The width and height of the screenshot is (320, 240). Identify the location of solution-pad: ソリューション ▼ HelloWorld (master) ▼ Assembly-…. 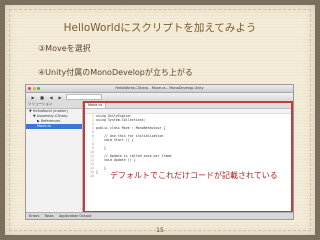
(54, 157).